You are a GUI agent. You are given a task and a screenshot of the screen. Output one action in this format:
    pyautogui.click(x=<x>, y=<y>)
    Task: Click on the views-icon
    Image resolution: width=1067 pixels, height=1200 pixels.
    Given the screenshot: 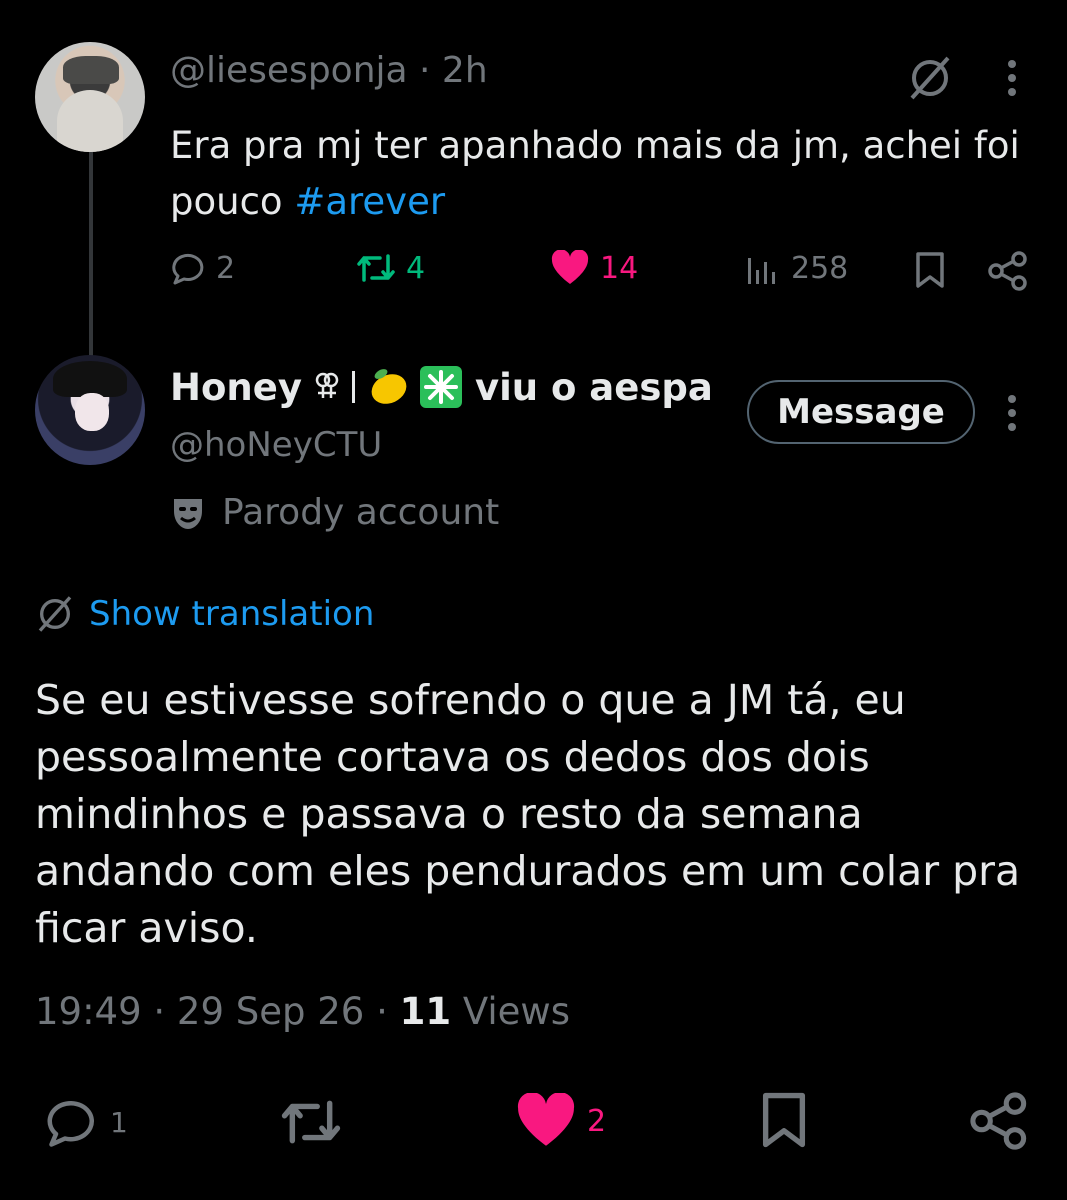 What is the action you would take?
    pyautogui.click(x=763, y=268)
    